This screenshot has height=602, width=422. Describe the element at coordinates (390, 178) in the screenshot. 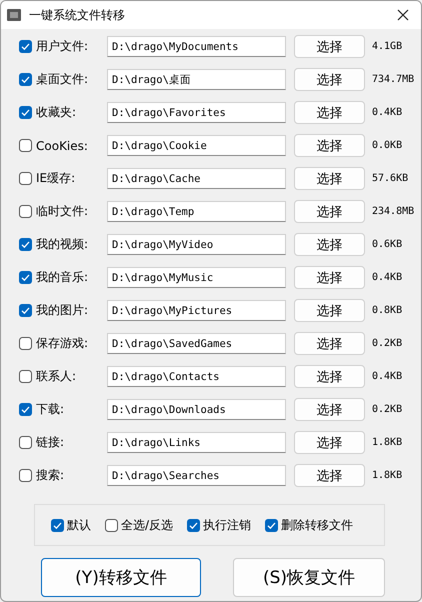

I see `size-text: 57.6KB` at that location.